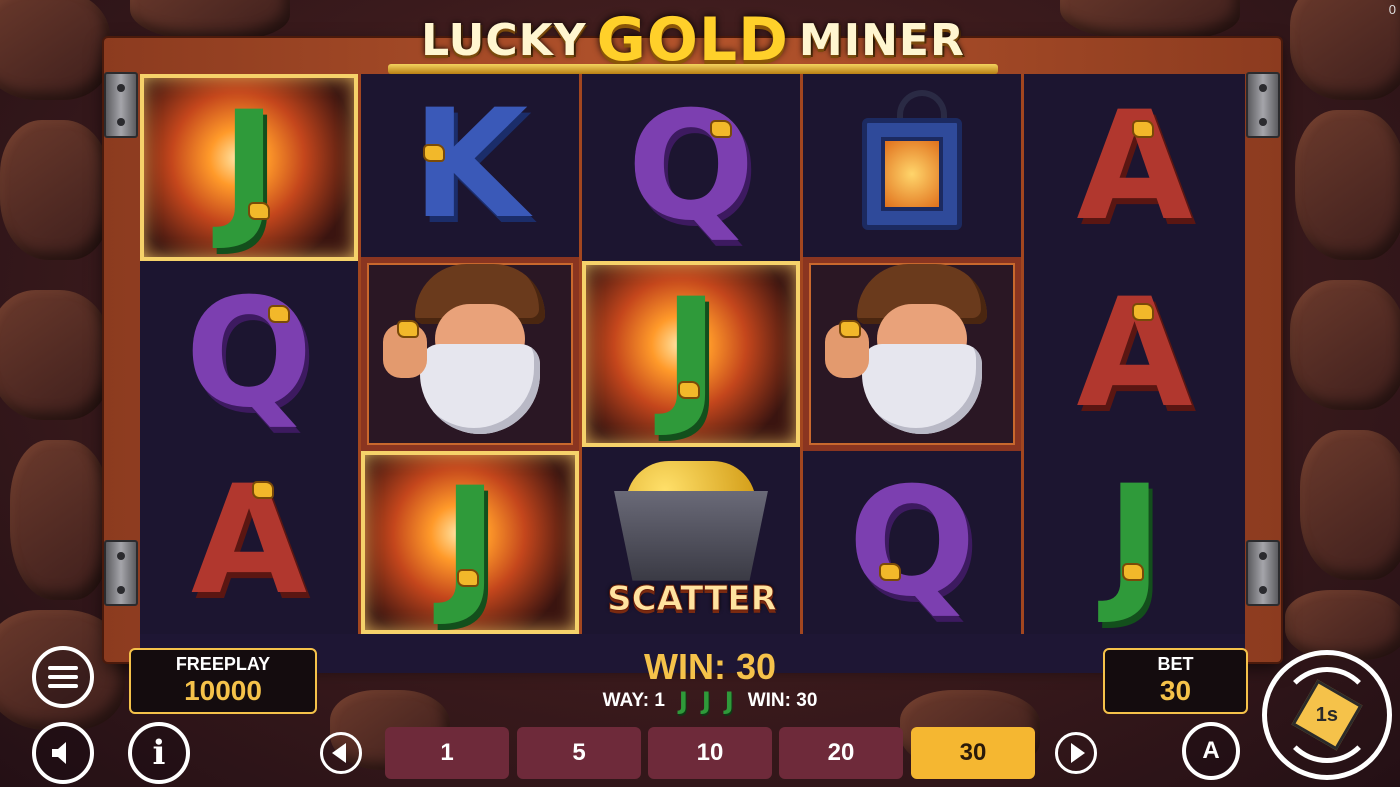 The width and height of the screenshot is (1400, 787). I want to click on scatter-label: SCATTER, so click(692, 598).